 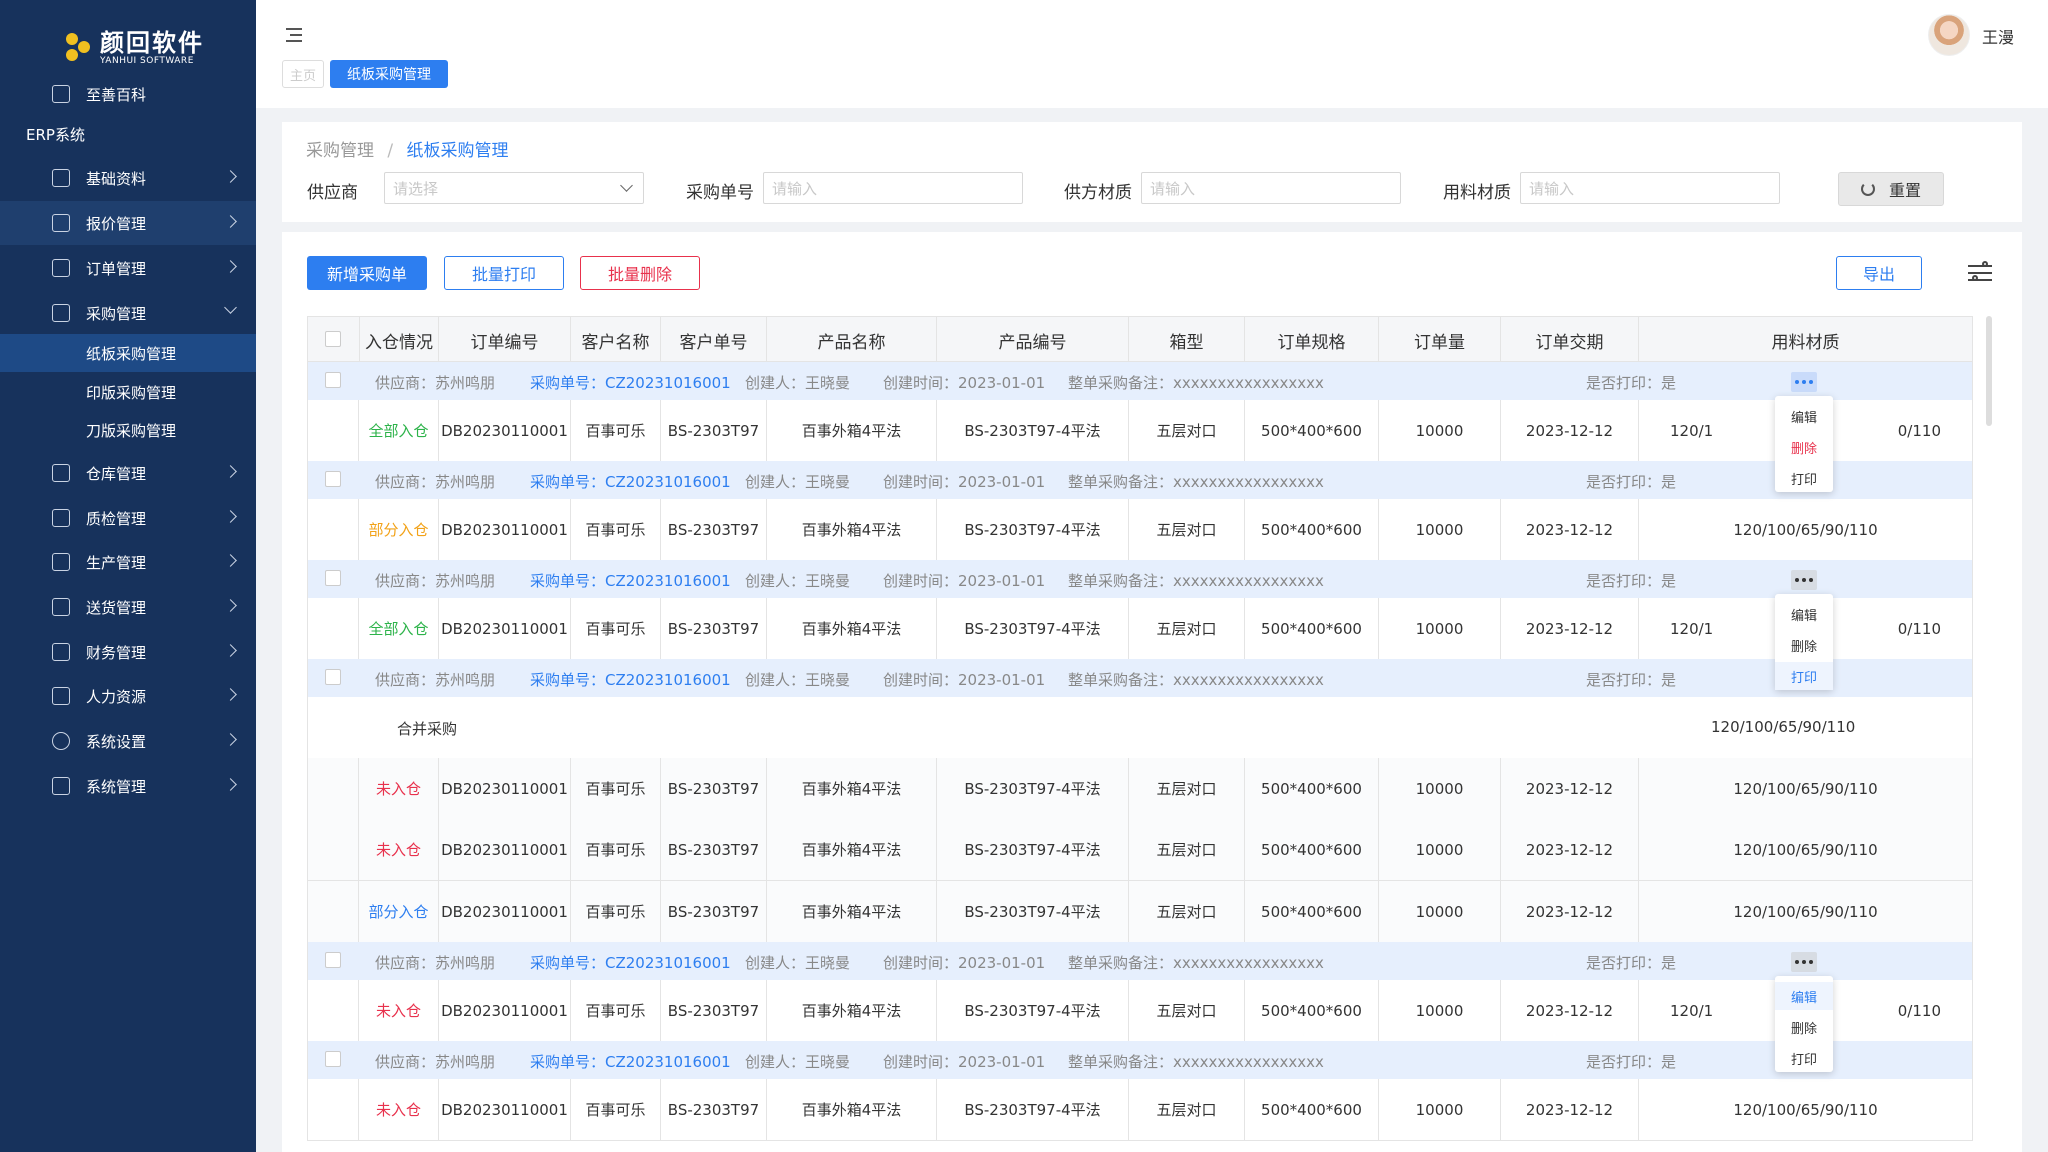 I want to click on column-settings-icon, so click(x=1980, y=272).